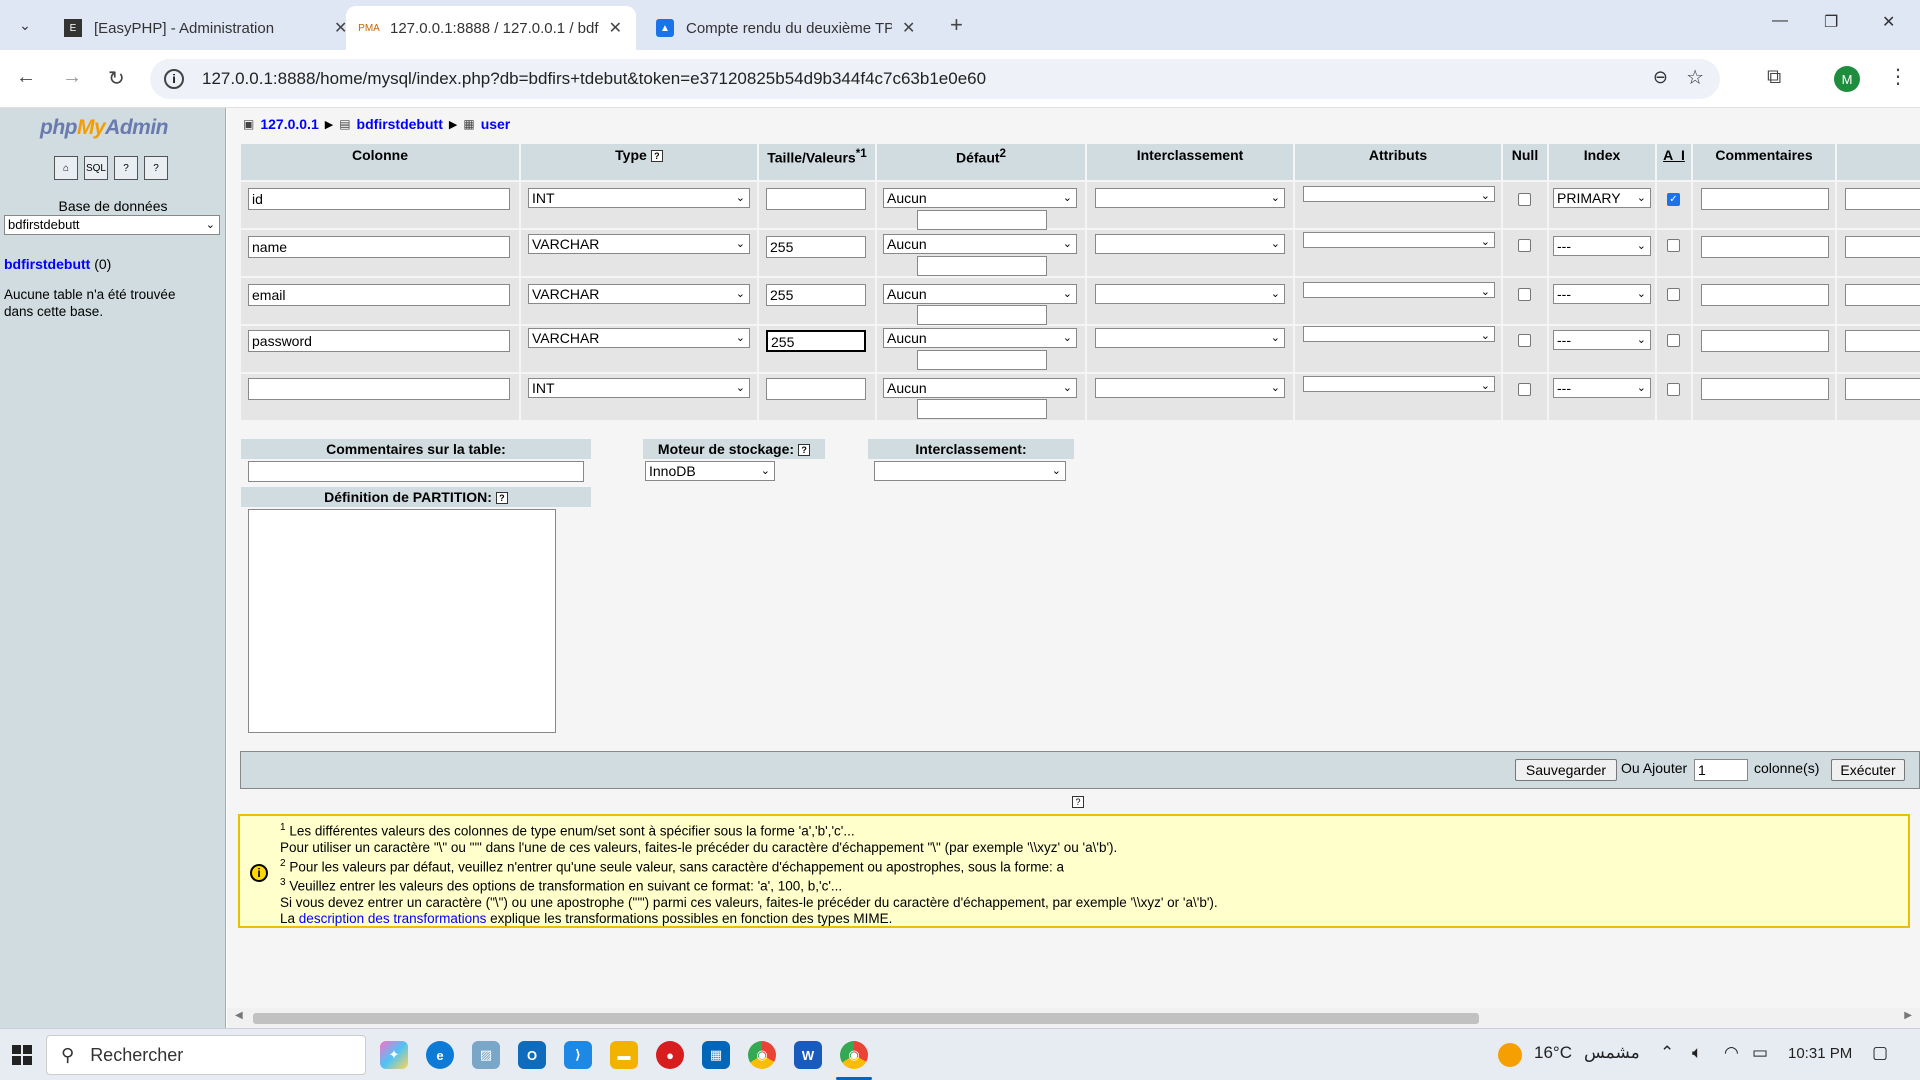 The image size is (1920, 1080). What do you see at coordinates (1660, 77) in the screenshot?
I see `zoom-icon: ⊖` at bounding box center [1660, 77].